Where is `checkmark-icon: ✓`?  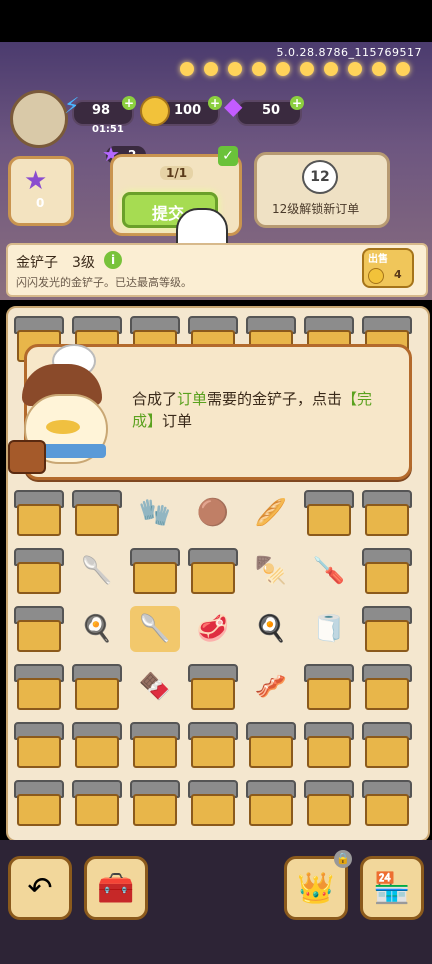 checkmark-icon: ✓ is located at coordinates (228, 156).